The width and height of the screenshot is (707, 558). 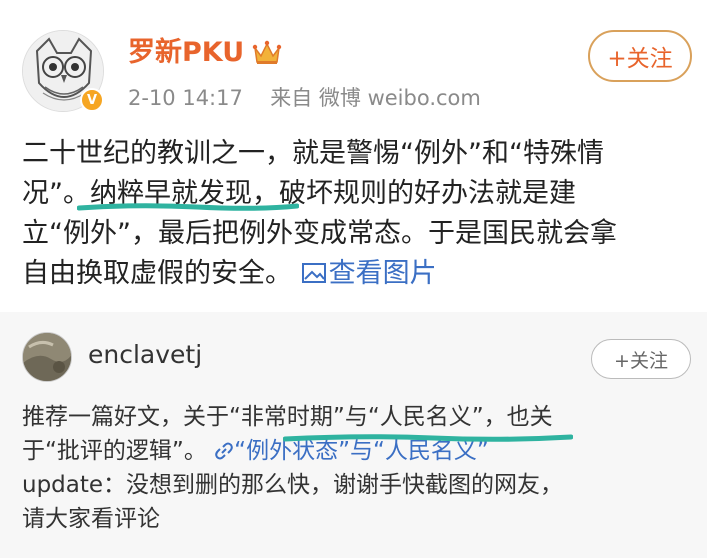 I want to click on user-avatar, so click(x=47, y=357).